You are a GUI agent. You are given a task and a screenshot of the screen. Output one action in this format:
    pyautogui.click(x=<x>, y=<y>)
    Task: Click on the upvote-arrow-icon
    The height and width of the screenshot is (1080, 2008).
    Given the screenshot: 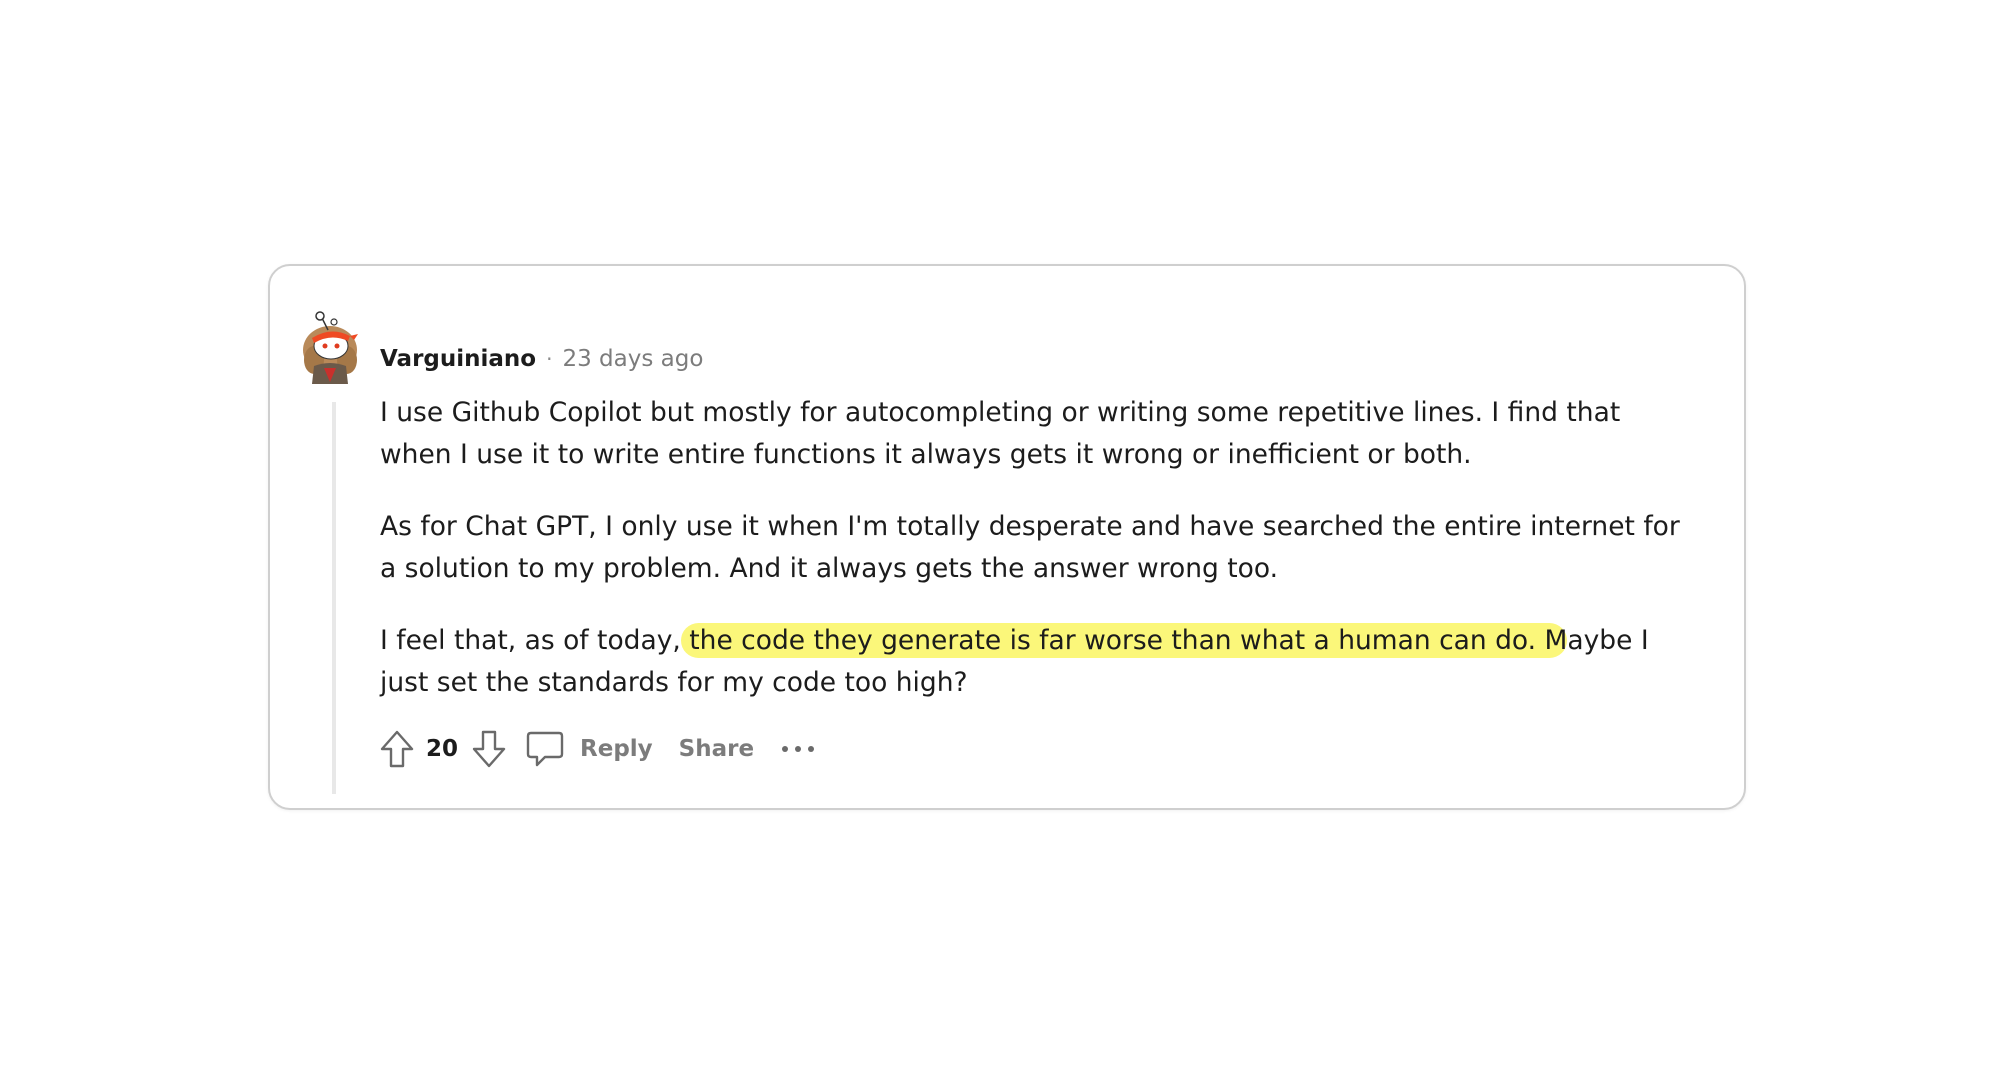 What is the action you would take?
    pyautogui.click(x=397, y=749)
    